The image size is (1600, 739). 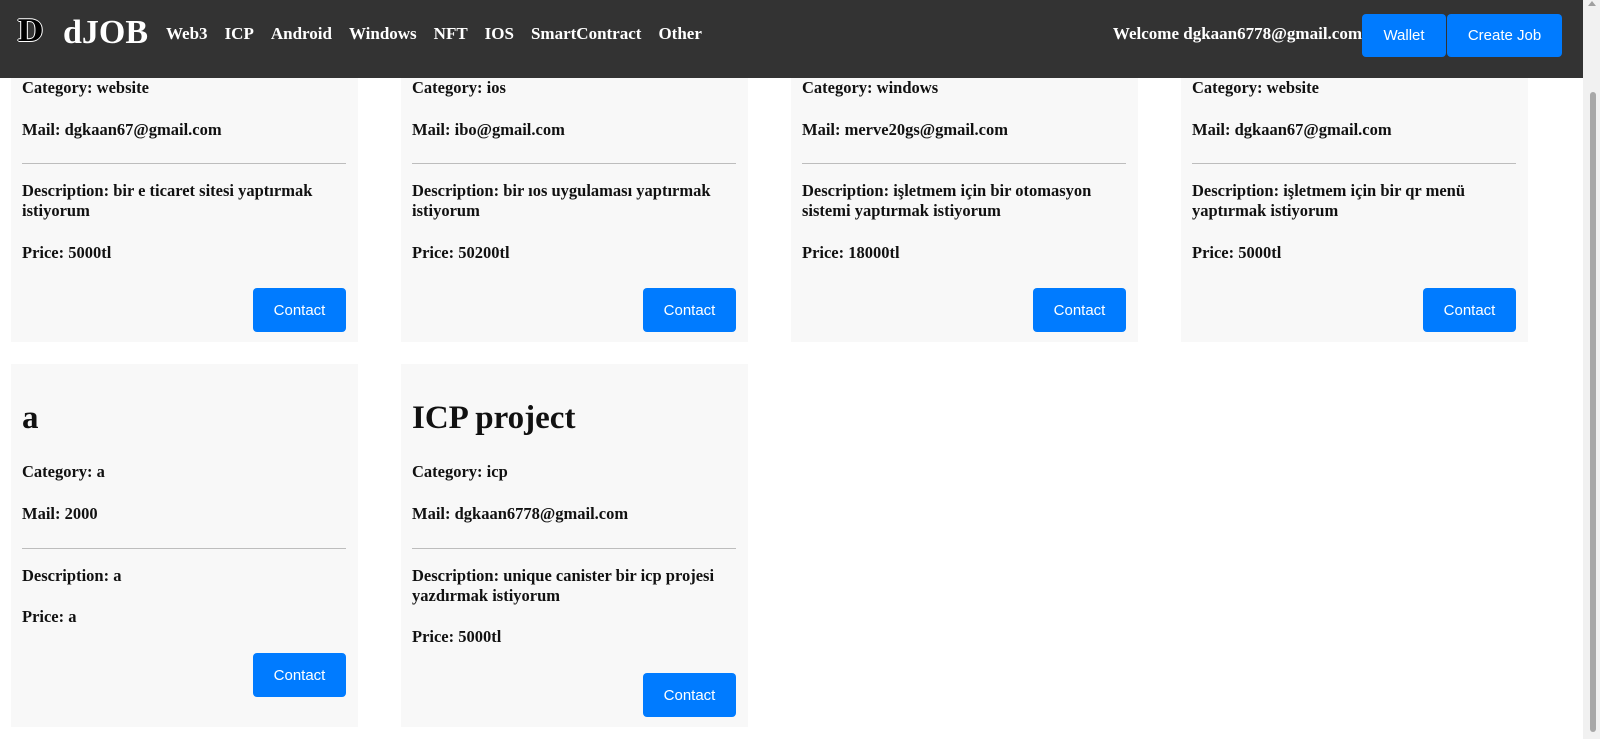 What do you see at coordinates (49, 616) in the screenshot?
I see `job-price: Price: a` at bounding box center [49, 616].